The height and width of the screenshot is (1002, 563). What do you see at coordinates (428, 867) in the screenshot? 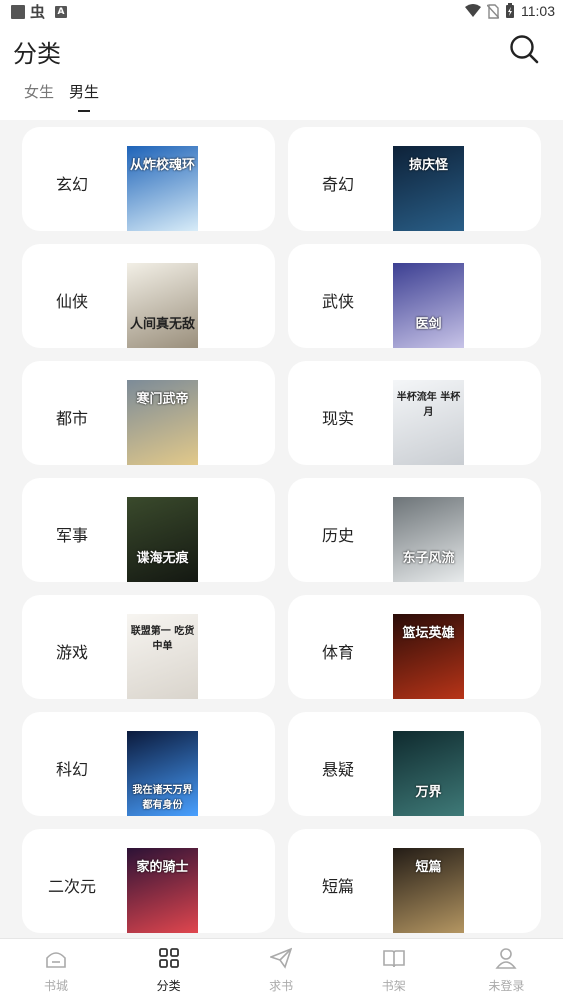
I see `book-cover-title: 短篇` at bounding box center [428, 867].